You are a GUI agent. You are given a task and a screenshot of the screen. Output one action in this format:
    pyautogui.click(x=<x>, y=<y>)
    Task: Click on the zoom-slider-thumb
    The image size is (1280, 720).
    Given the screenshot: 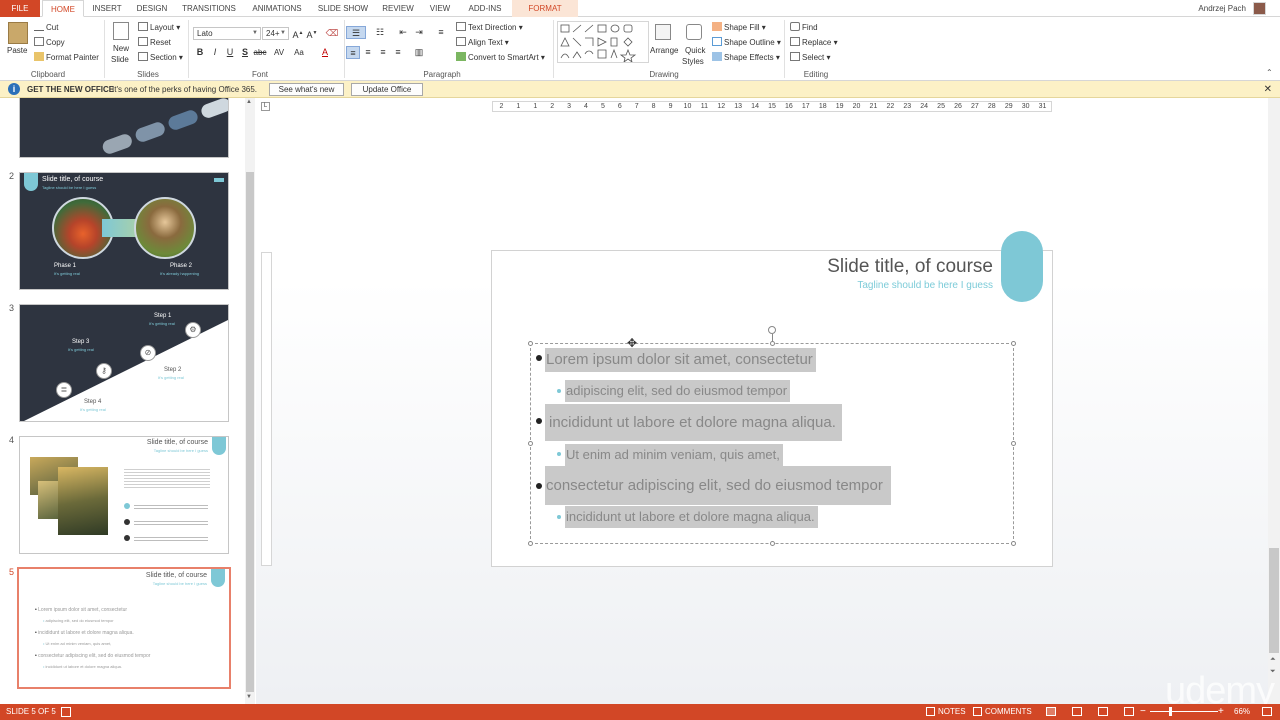 What is the action you would take?
    pyautogui.click(x=1170, y=711)
    